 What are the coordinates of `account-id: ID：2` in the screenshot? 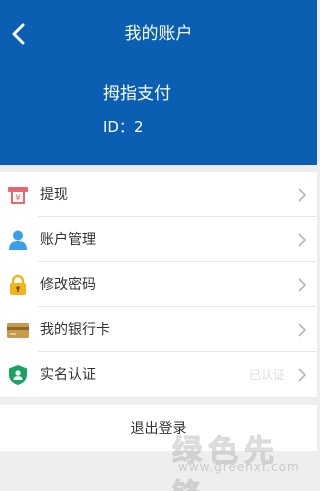 It's located at (123, 127).